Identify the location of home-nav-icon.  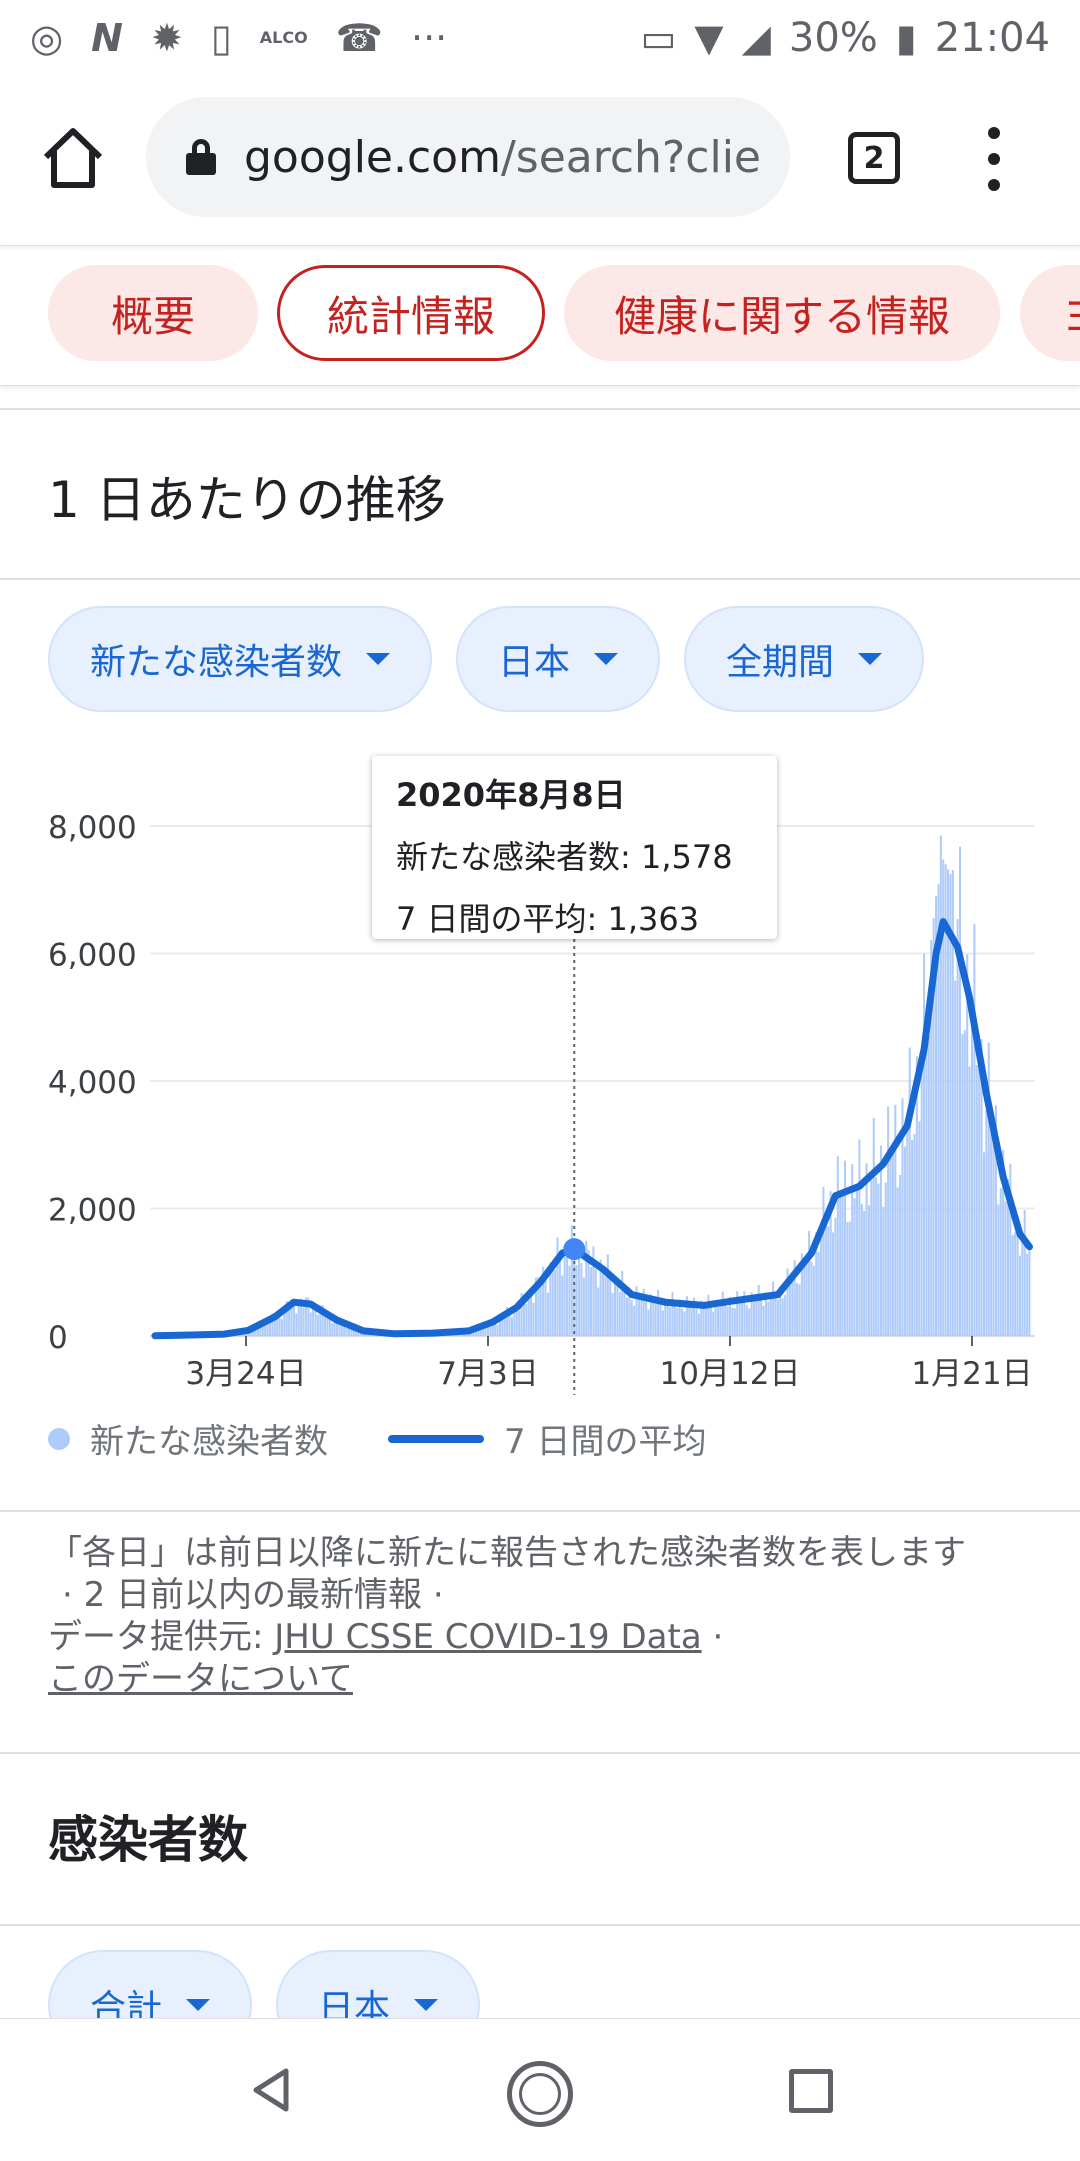
(540, 2094).